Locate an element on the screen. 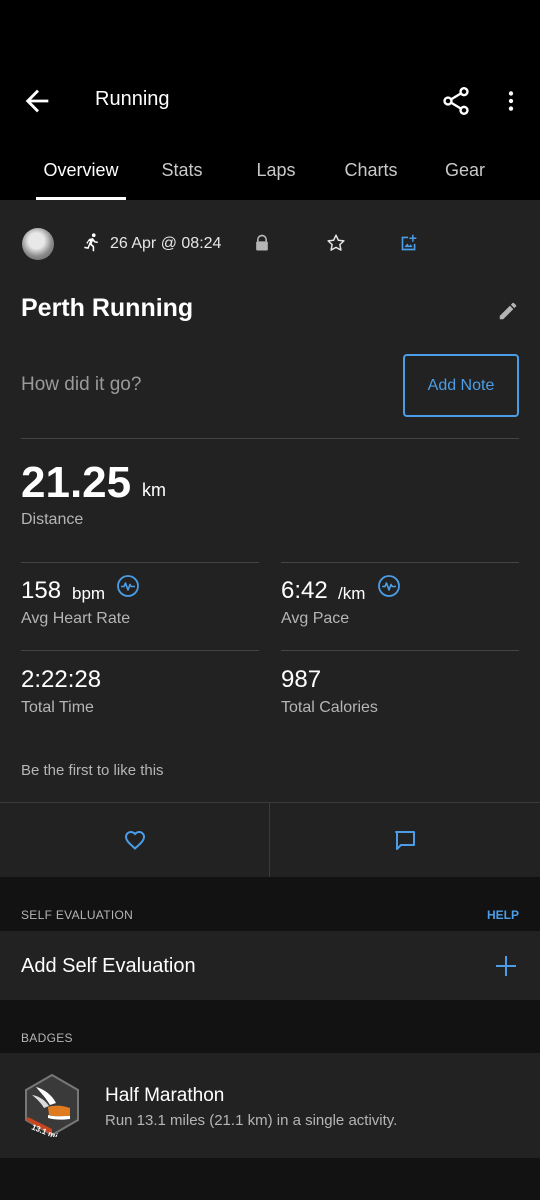 The height and width of the screenshot is (1200, 540). distance-unit: km is located at coordinates (154, 490).